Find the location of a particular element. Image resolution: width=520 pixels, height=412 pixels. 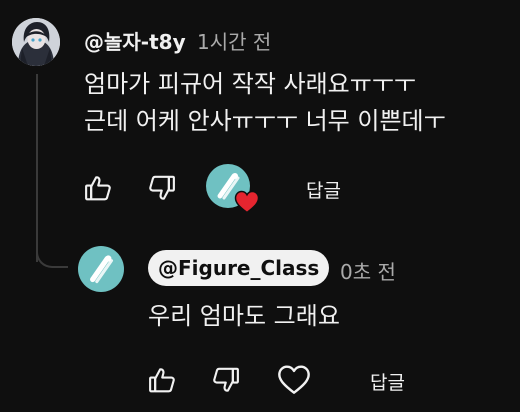

like-button is located at coordinates (98, 188).